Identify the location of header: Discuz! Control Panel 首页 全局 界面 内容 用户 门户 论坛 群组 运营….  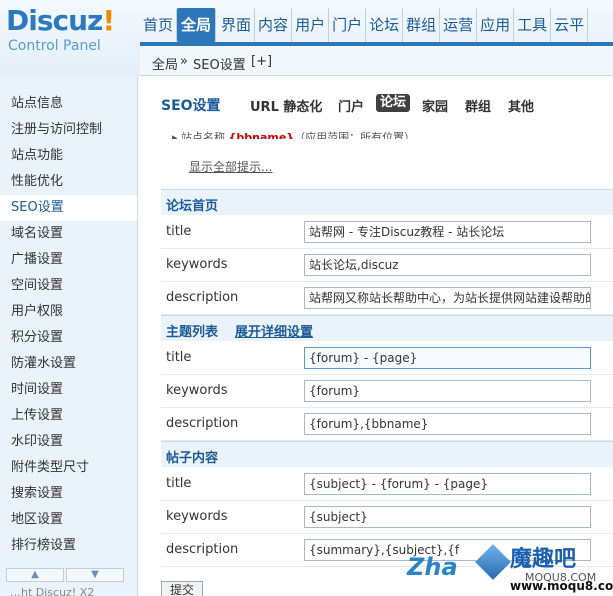
(306, 38).